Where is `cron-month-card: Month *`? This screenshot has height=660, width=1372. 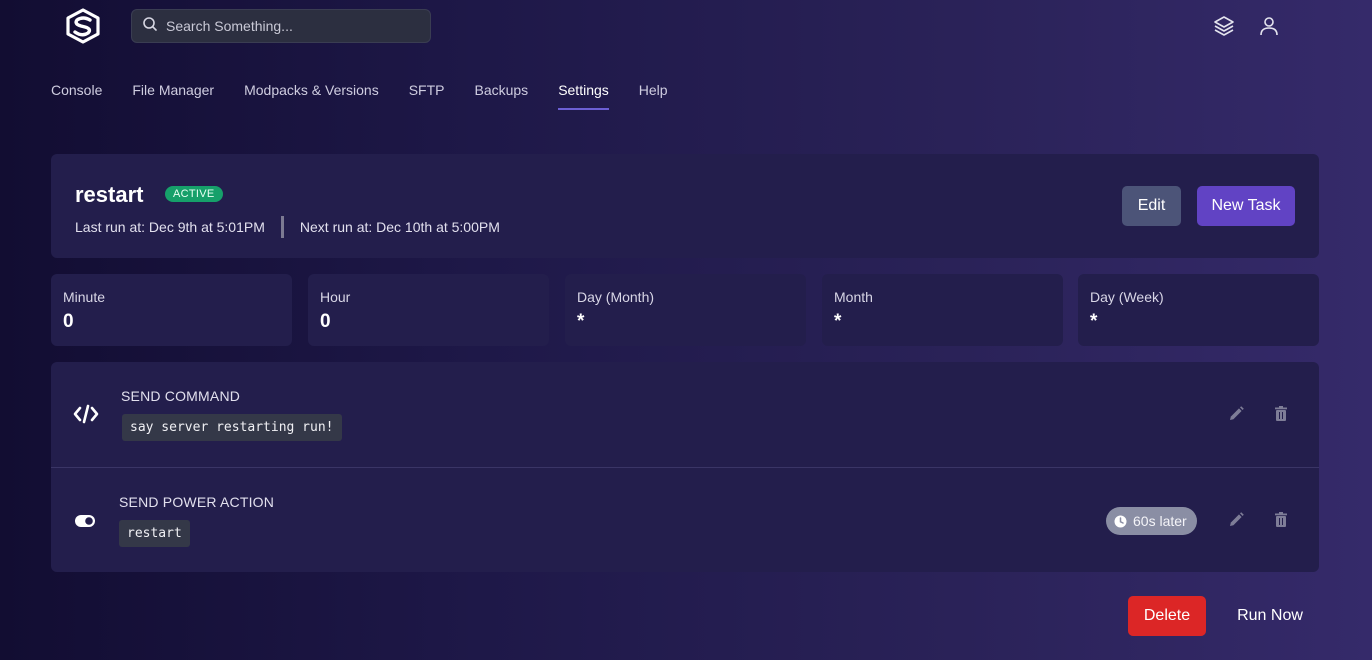
cron-month-card: Month * is located at coordinates (942, 310).